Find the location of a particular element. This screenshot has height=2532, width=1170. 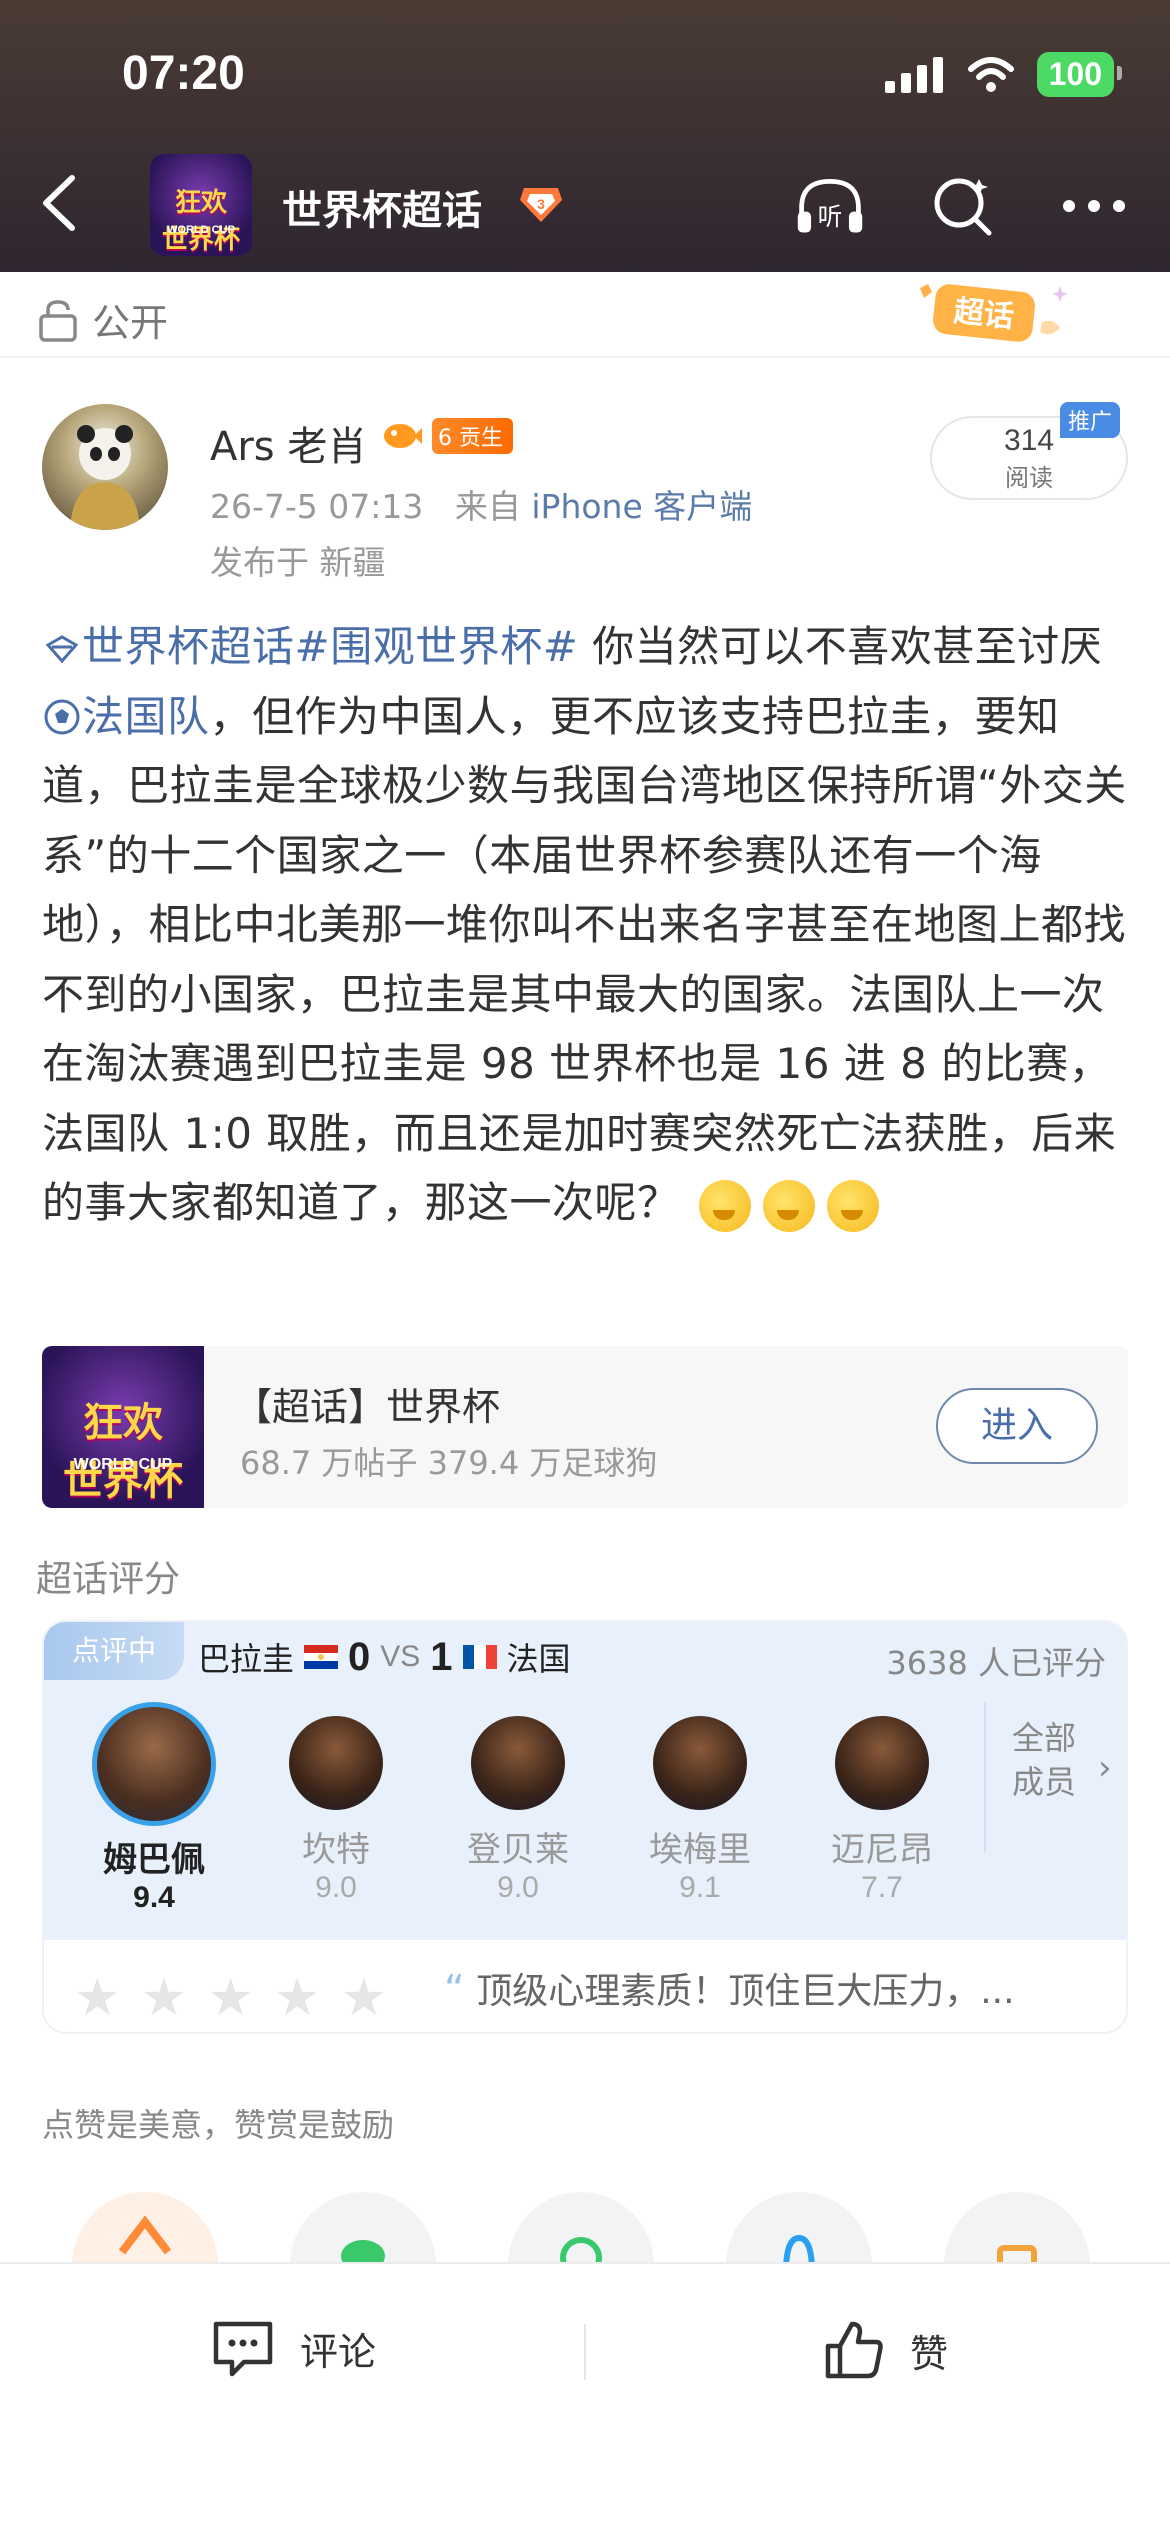

rating-section-label: 超话评分 is located at coordinates (108, 1579).